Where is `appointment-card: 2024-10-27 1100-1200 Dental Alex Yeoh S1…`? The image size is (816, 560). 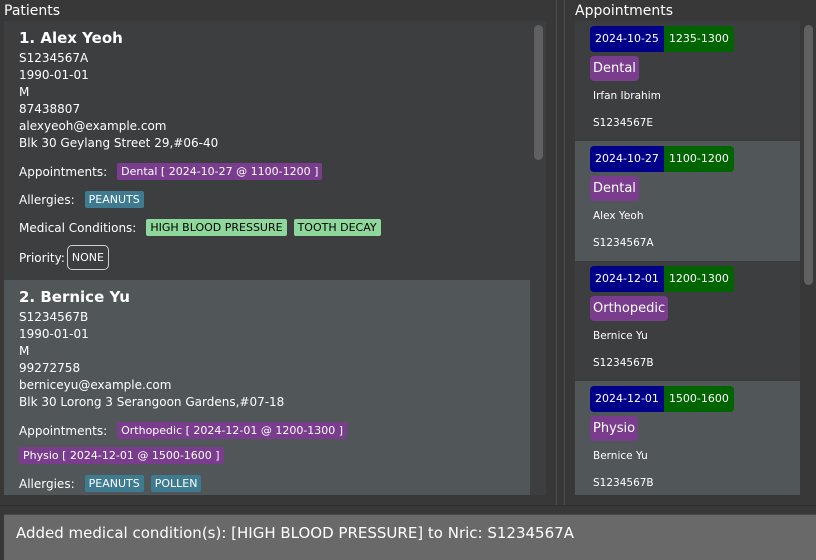
appointment-card: 2024-10-27 1100-1200 Dental Alex Yeoh S1… is located at coordinates (687, 201).